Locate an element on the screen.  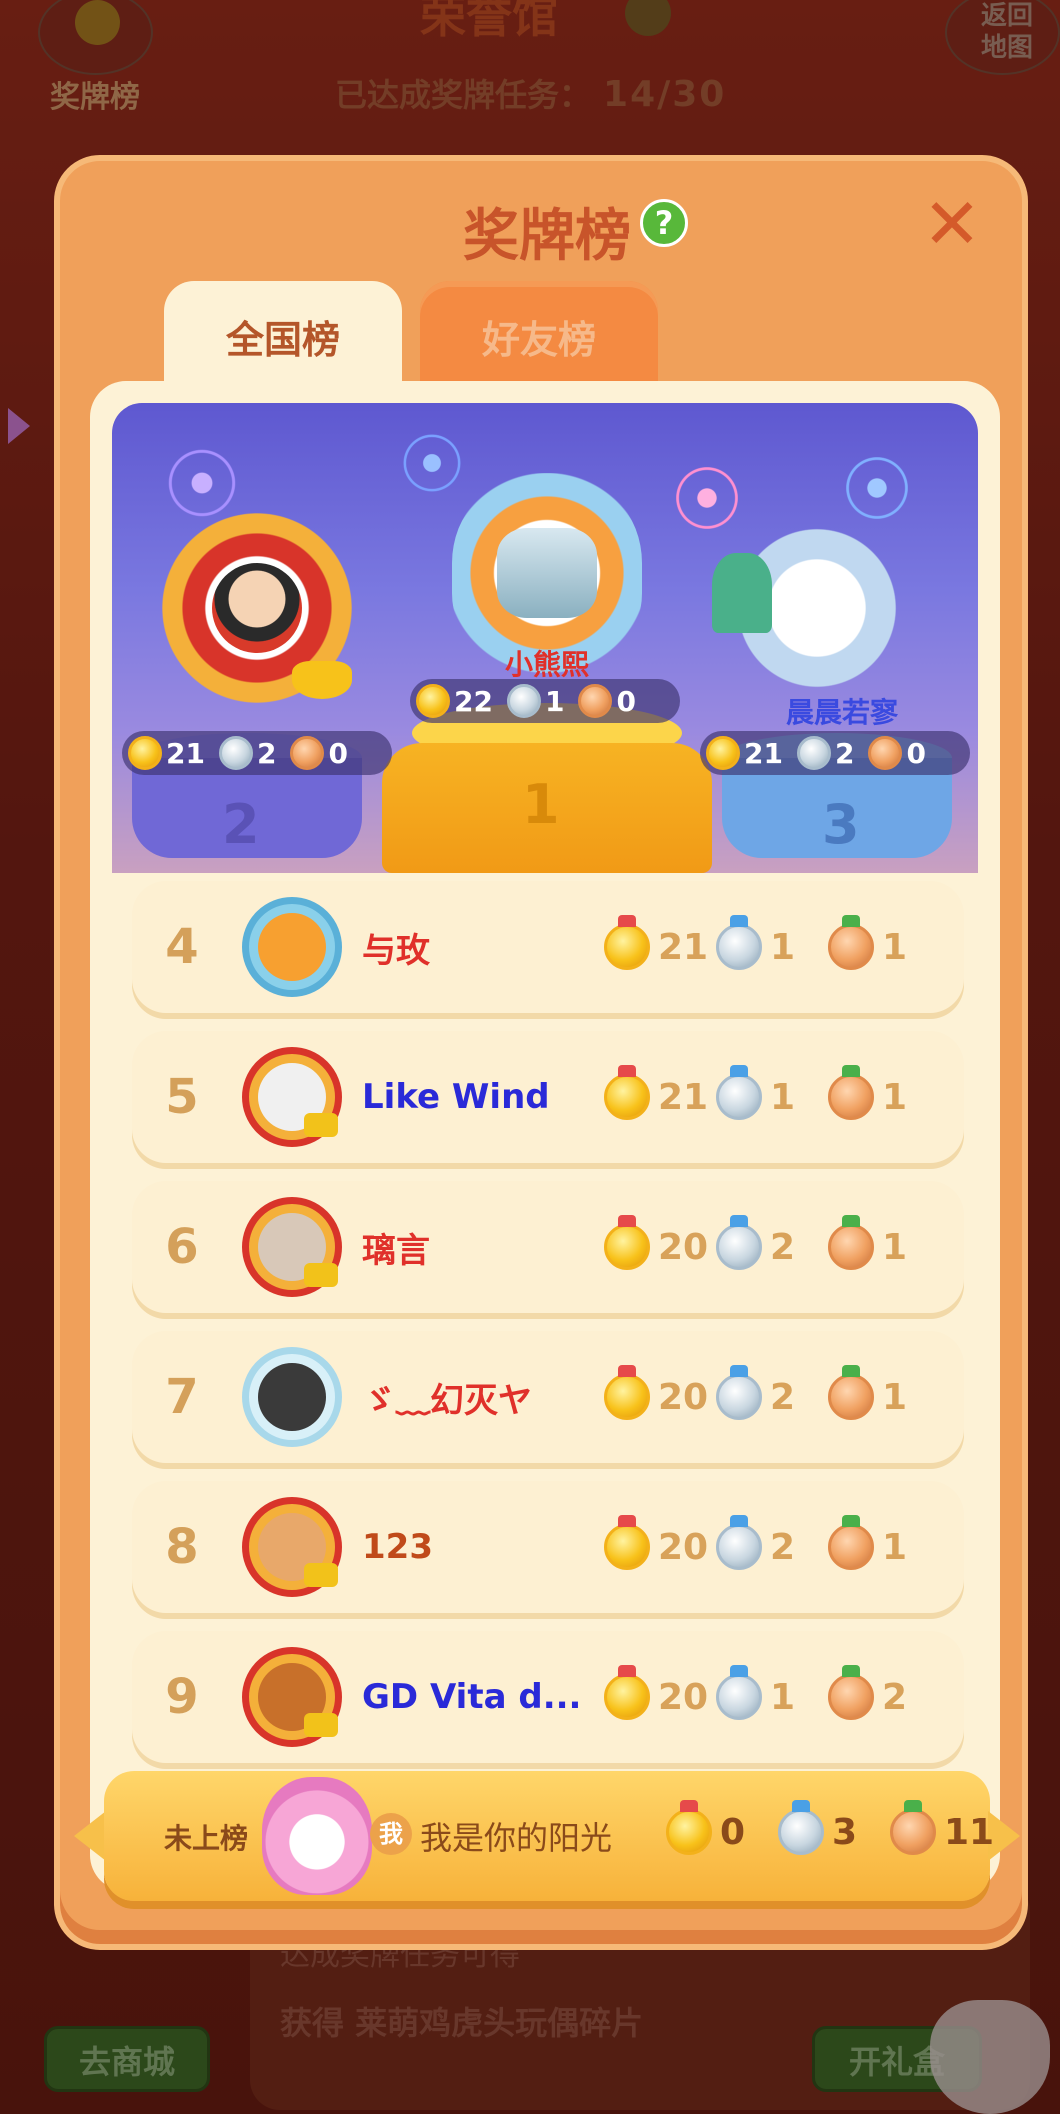
rank-number: 6 is located at coordinates (182, 1247).